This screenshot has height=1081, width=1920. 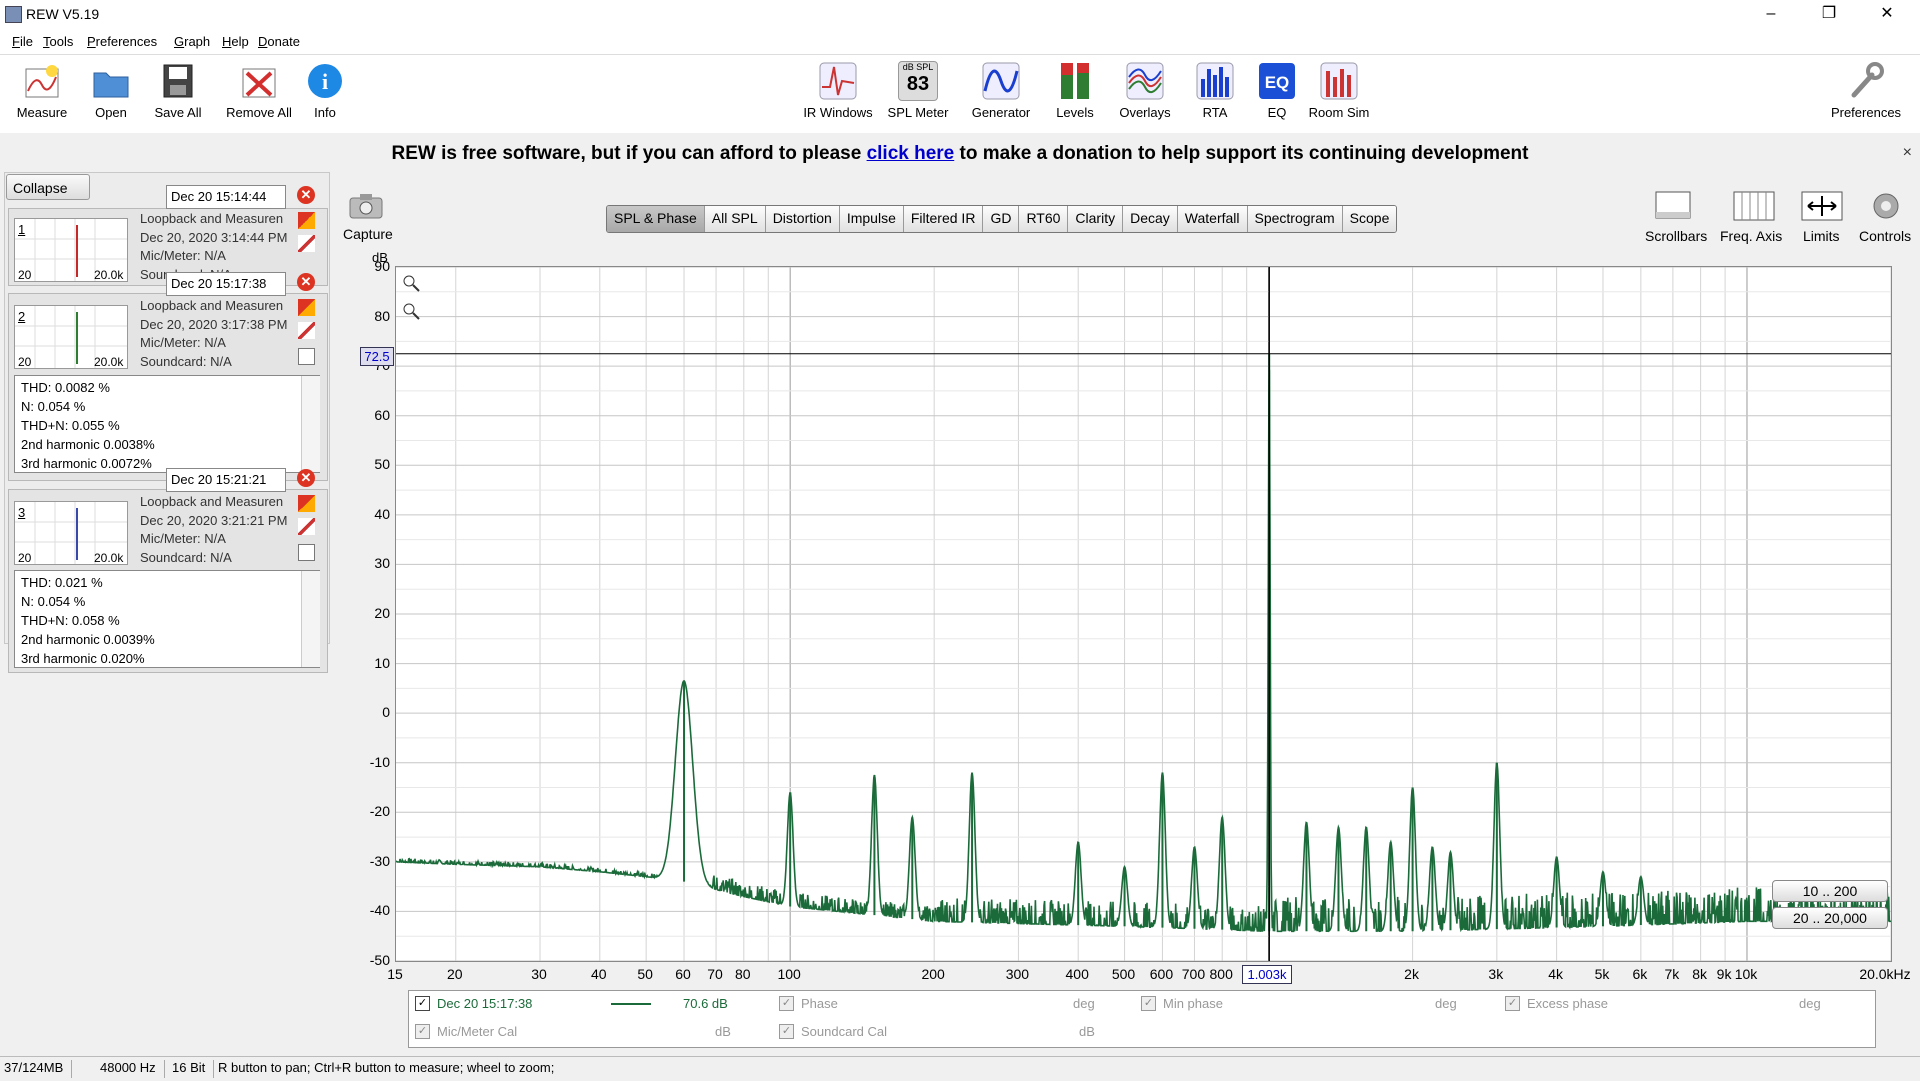 I want to click on legend-min-phase-checkbox: ✓, so click(x=1148, y=1003).